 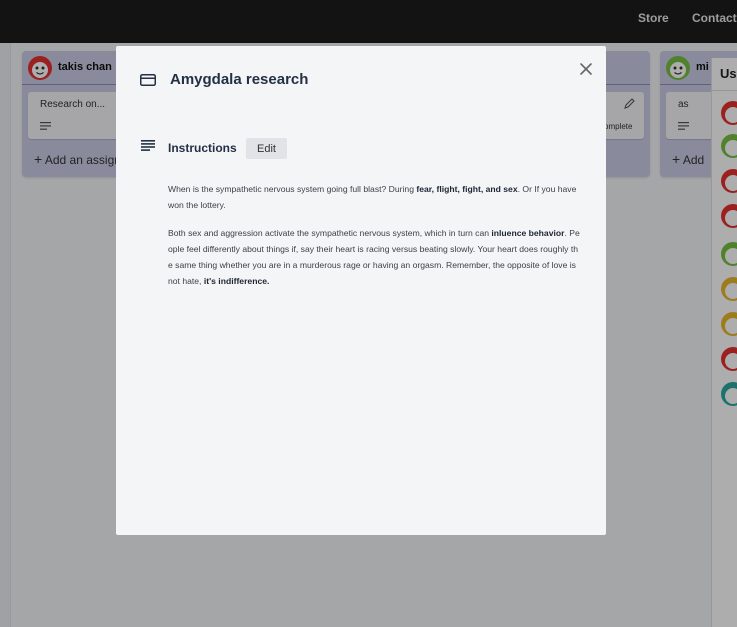 I want to click on bold-text-run: it's indifference., so click(x=236, y=281).